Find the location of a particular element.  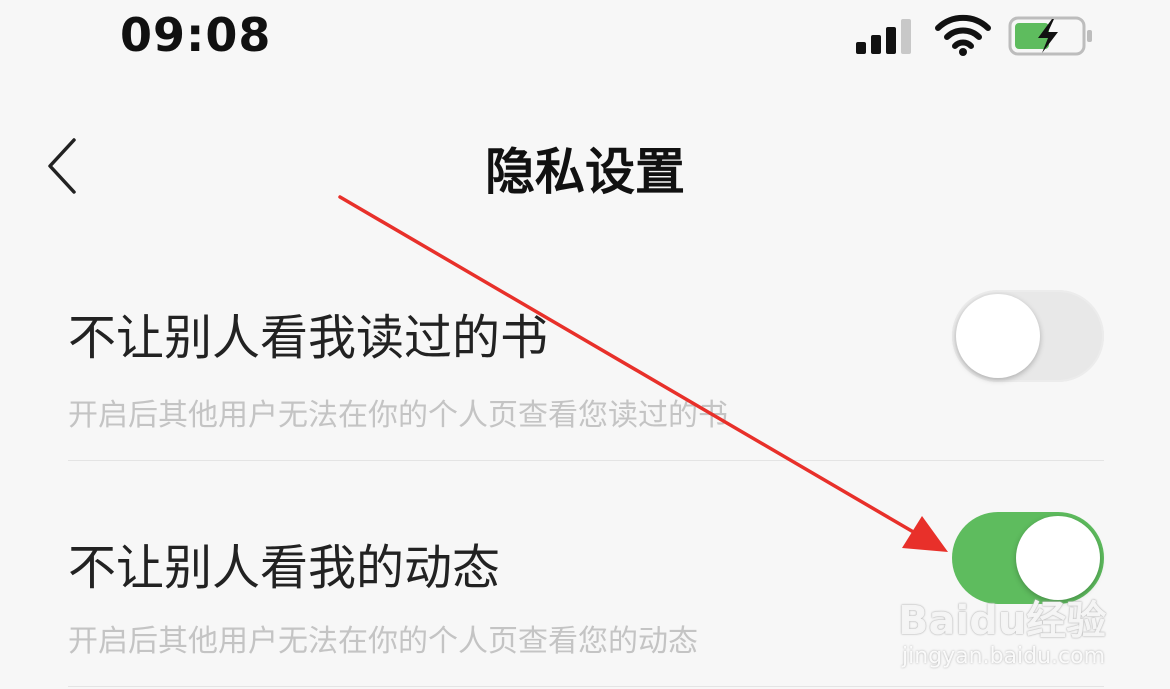

cellular-signal-icon is located at coordinates (883, 36).